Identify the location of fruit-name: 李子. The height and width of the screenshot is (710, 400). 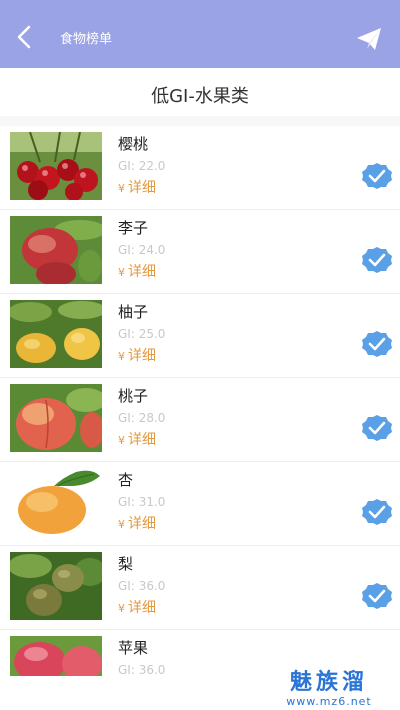
(133, 228).